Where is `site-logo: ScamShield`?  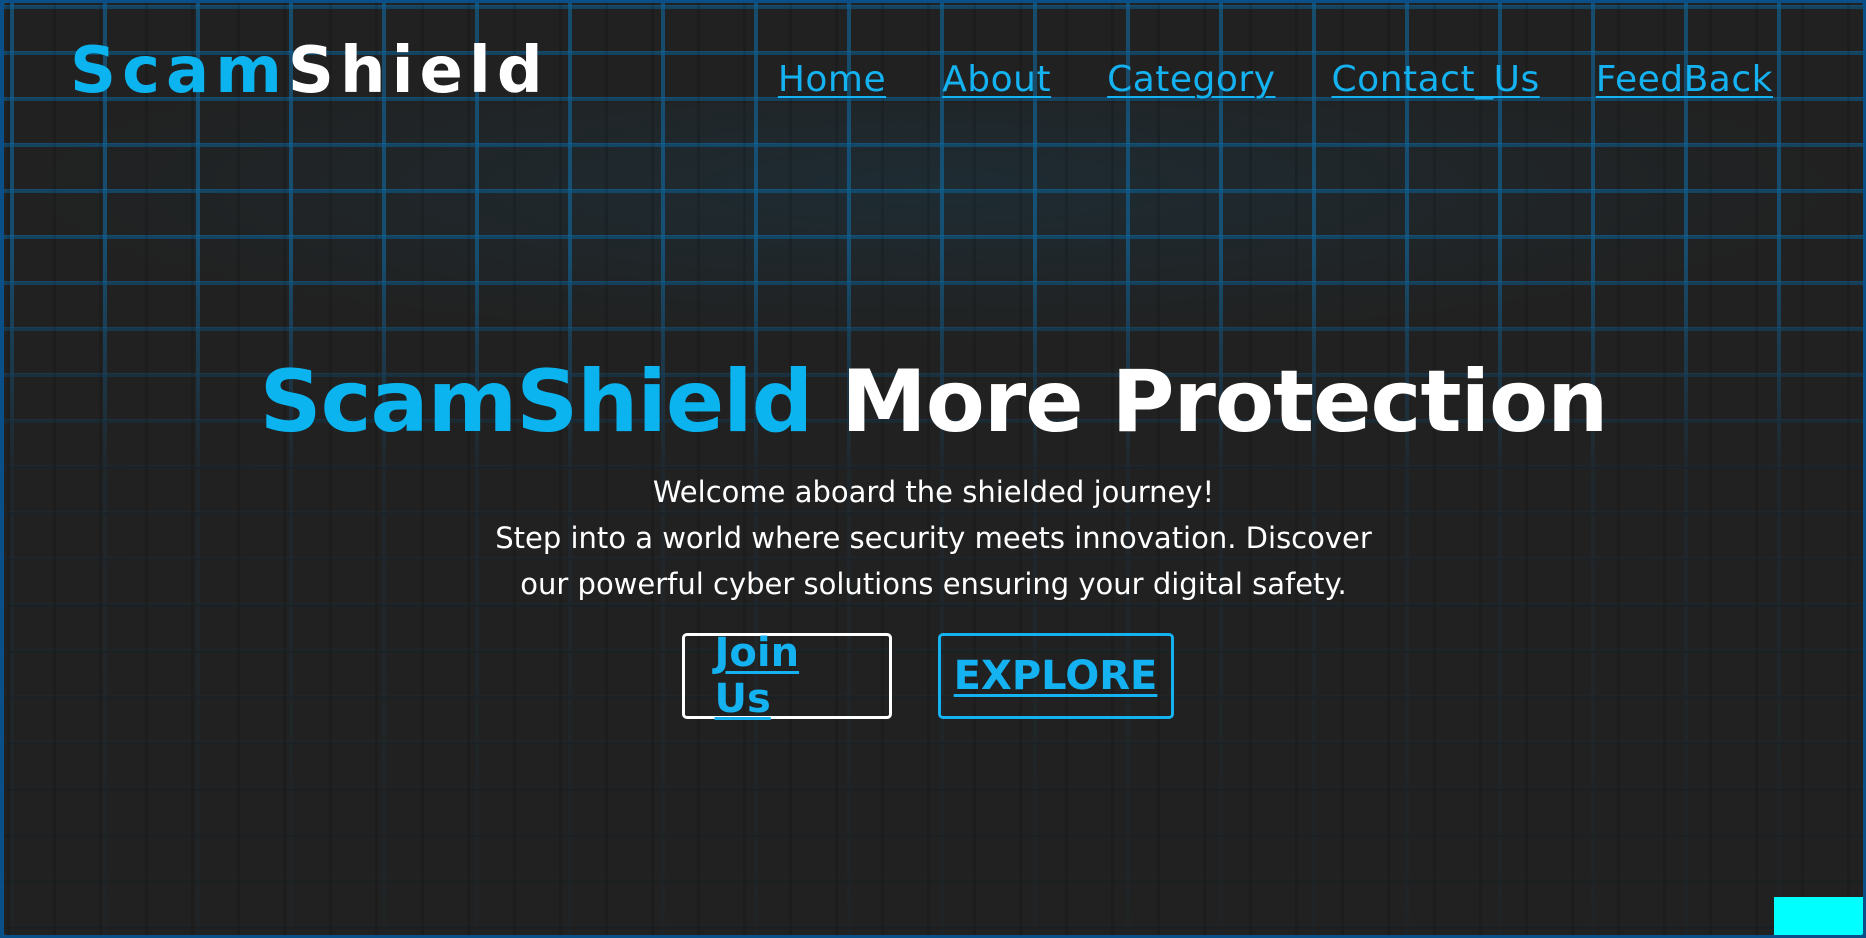 site-logo: ScamShield is located at coordinates (309, 71).